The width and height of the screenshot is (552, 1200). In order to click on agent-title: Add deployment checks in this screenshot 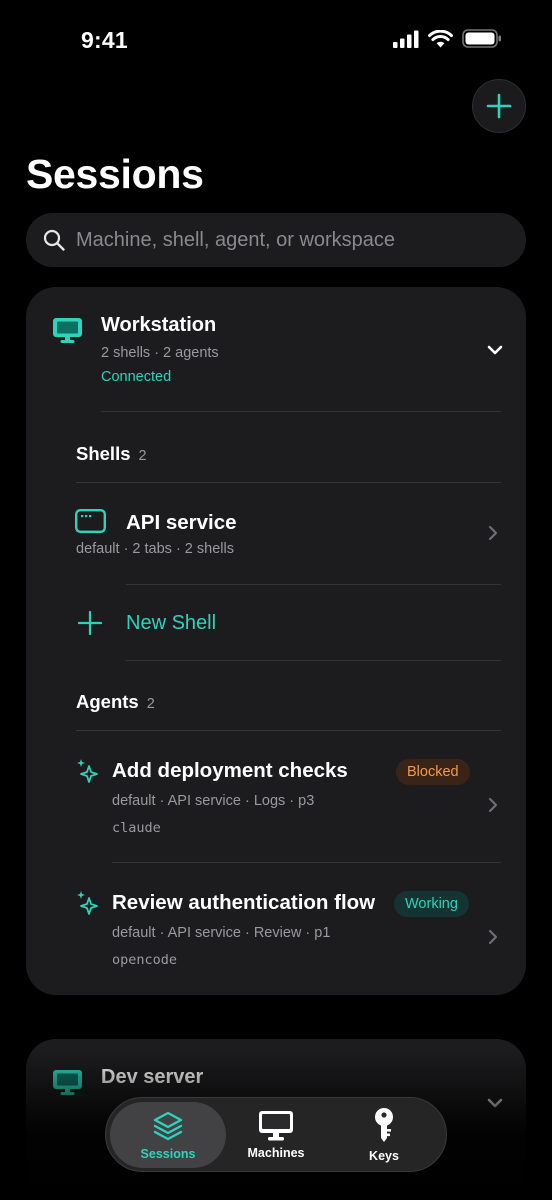, I will do `click(230, 770)`.